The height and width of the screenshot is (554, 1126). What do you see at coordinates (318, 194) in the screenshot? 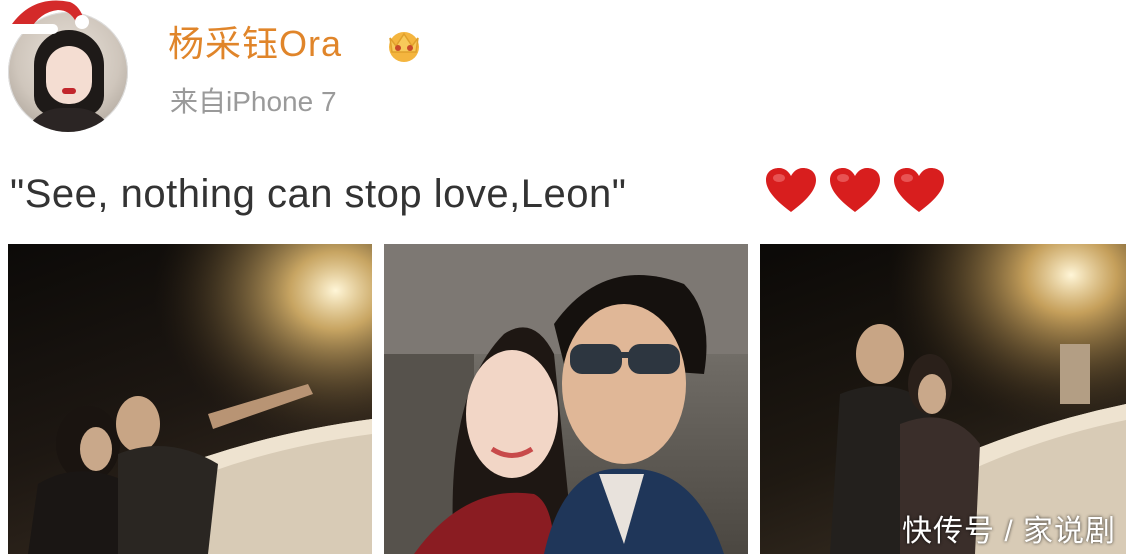
I see `post-text: "See, nothing can stop love,Leon"` at bounding box center [318, 194].